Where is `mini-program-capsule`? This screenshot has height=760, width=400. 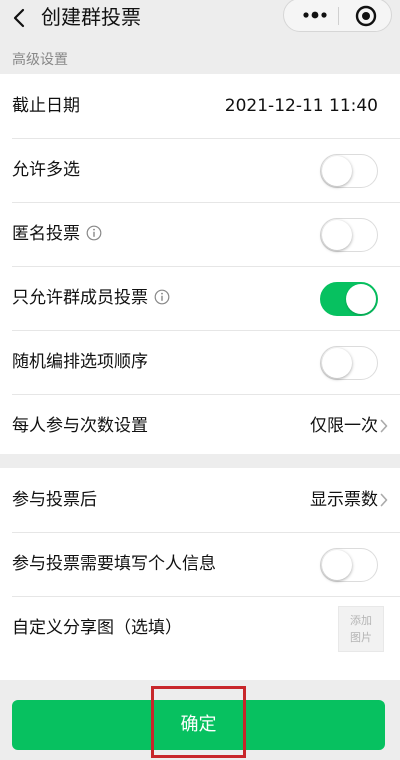 mini-program-capsule is located at coordinates (337, 16).